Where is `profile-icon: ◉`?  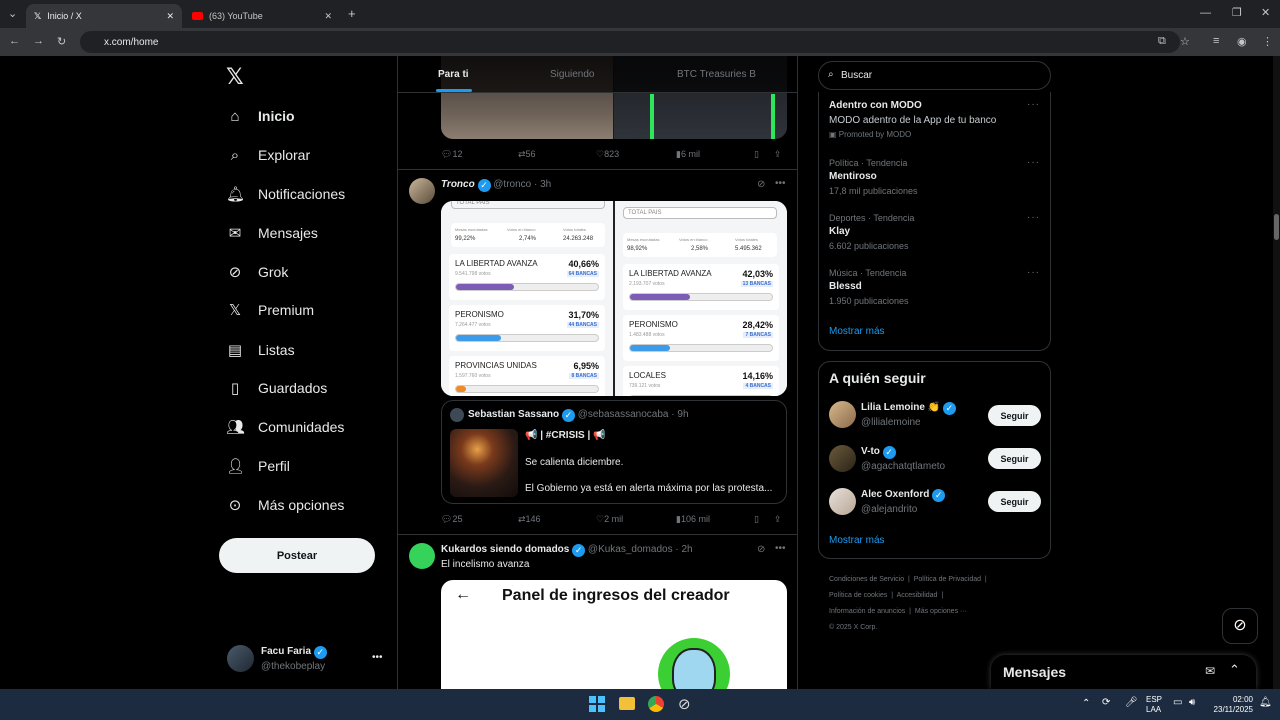 profile-icon: ◉ is located at coordinates (1242, 41).